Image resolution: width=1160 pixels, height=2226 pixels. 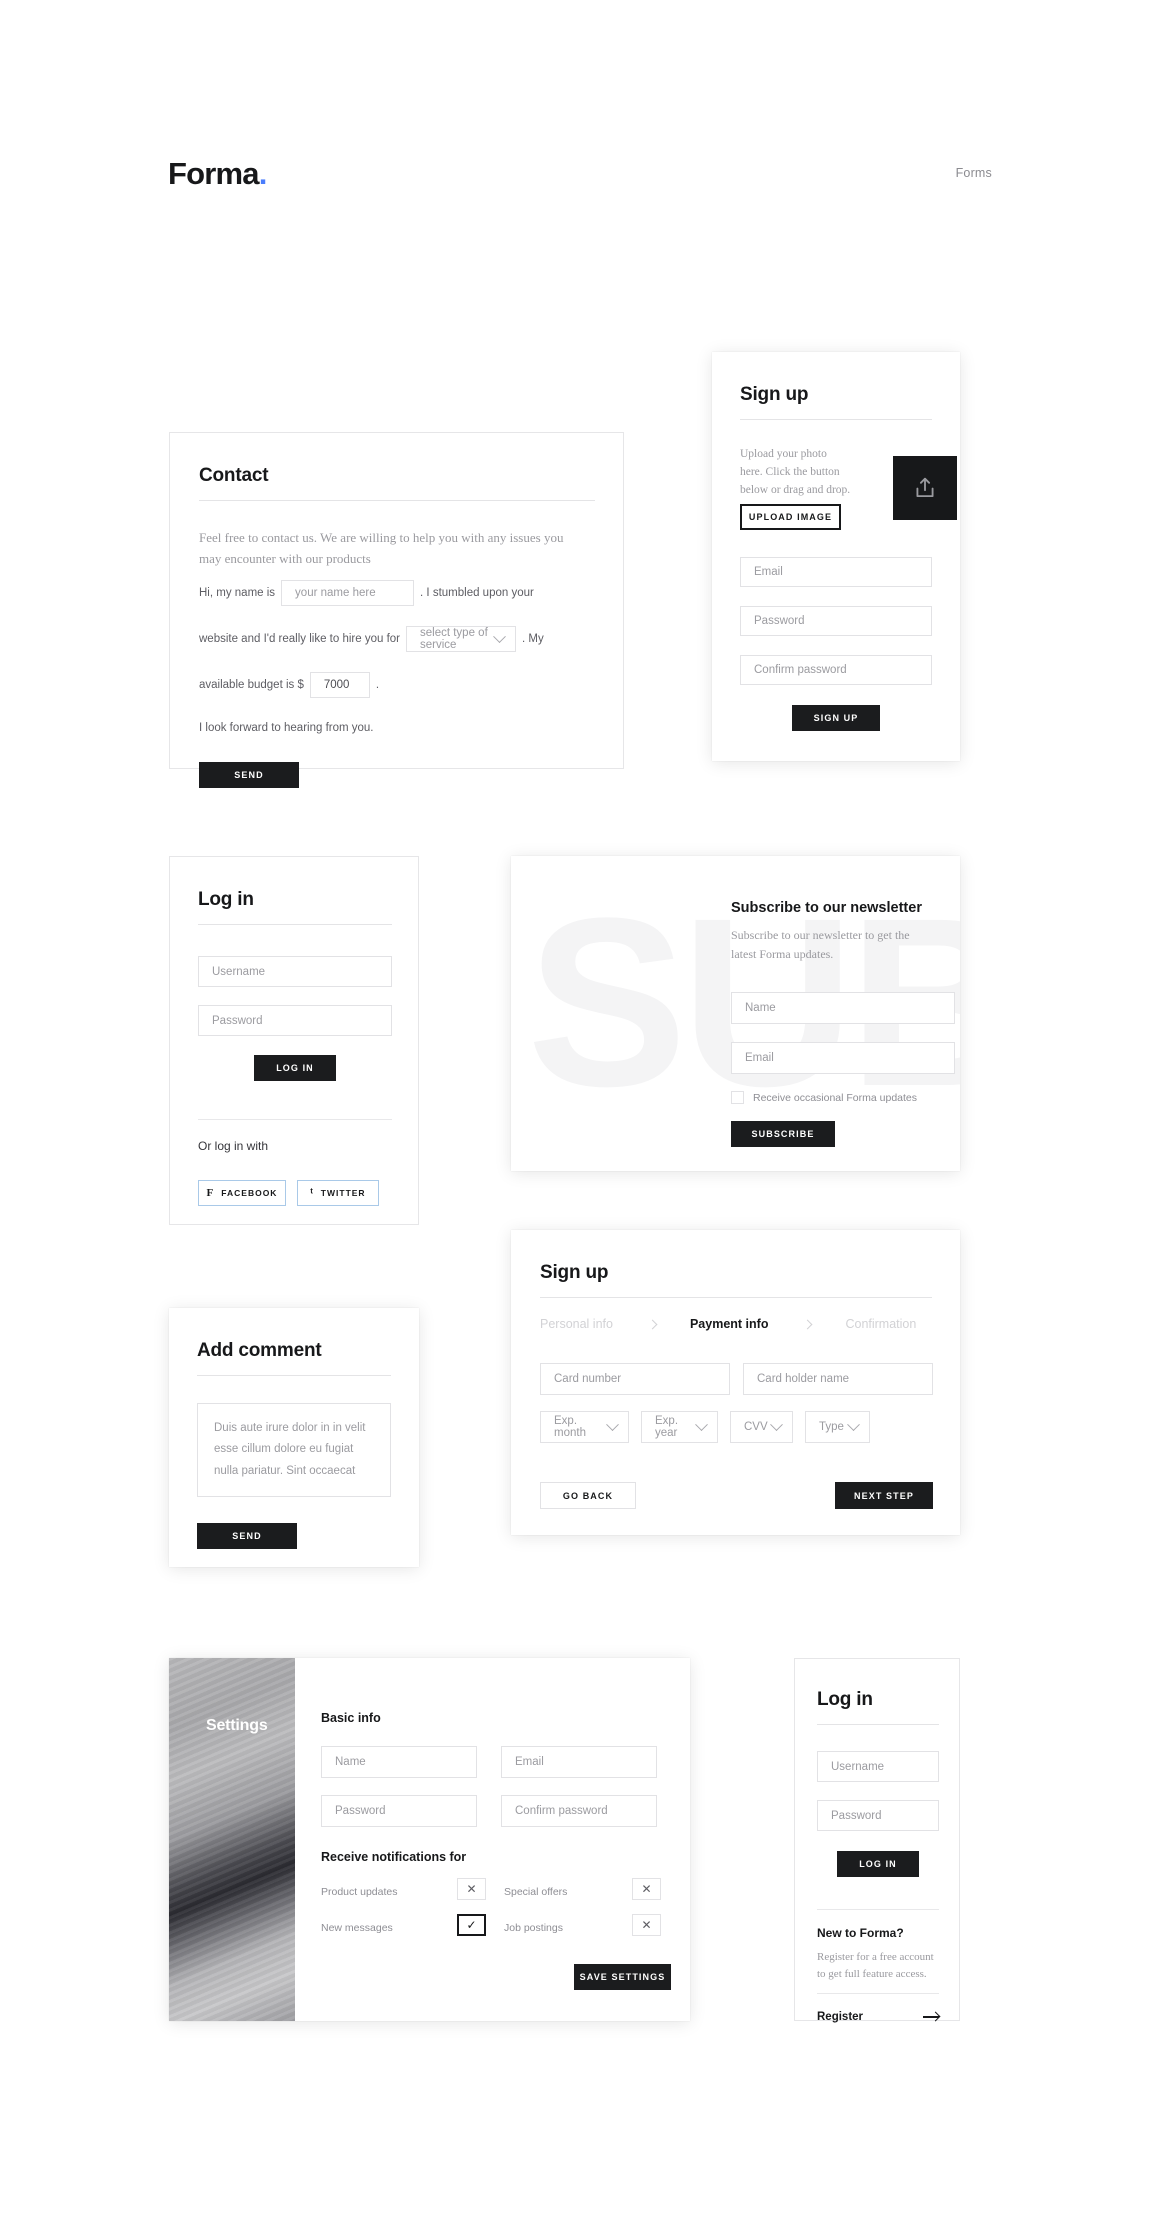 What do you see at coordinates (399, 1762) in the screenshot?
I see `settings-name-input: Name` at bounding box center [399, 1762].